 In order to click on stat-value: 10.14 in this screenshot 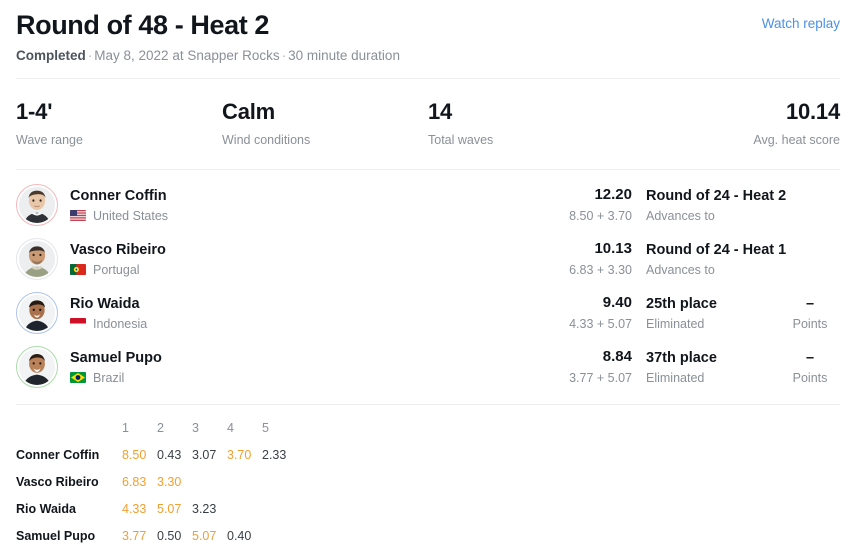, I will do `click(812, 112)`.